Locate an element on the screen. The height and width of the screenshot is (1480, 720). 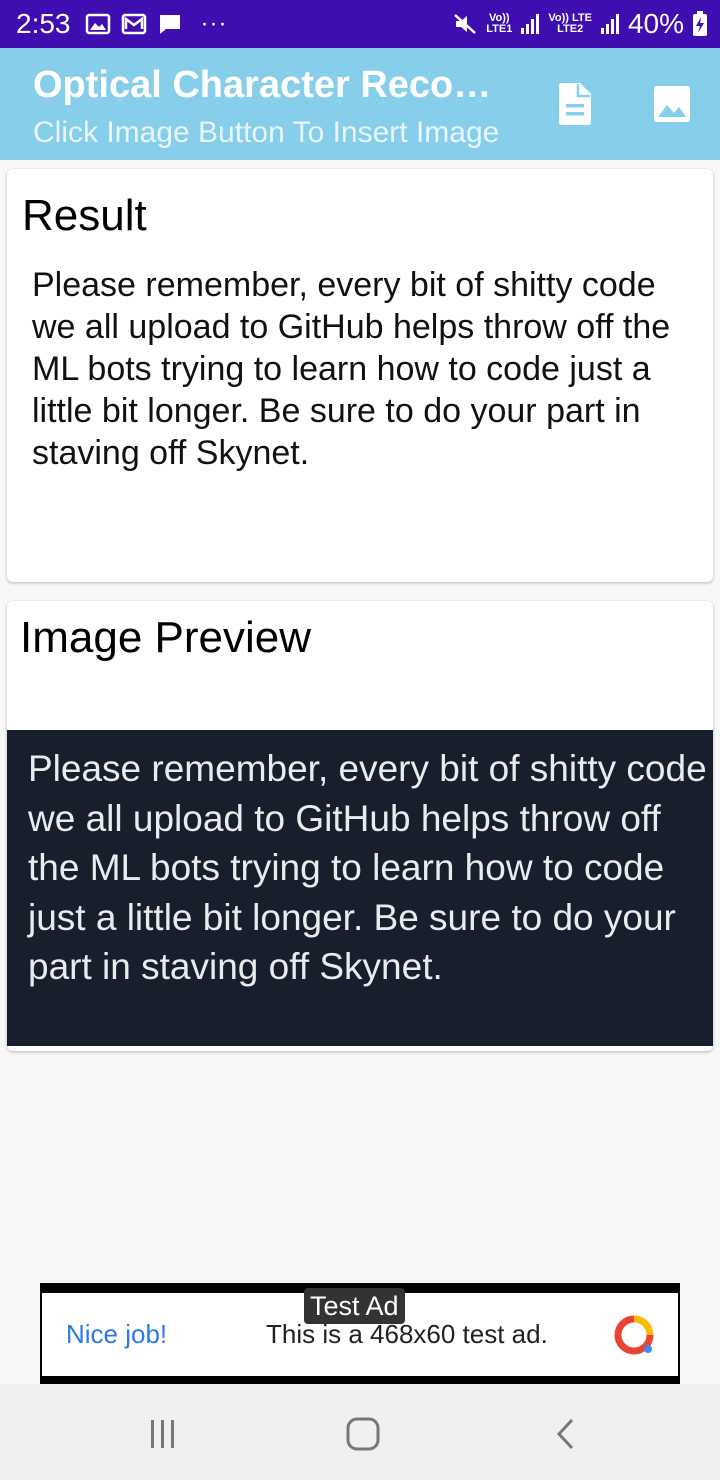
status-time: 2:53 is located at coordinates (43, 23).